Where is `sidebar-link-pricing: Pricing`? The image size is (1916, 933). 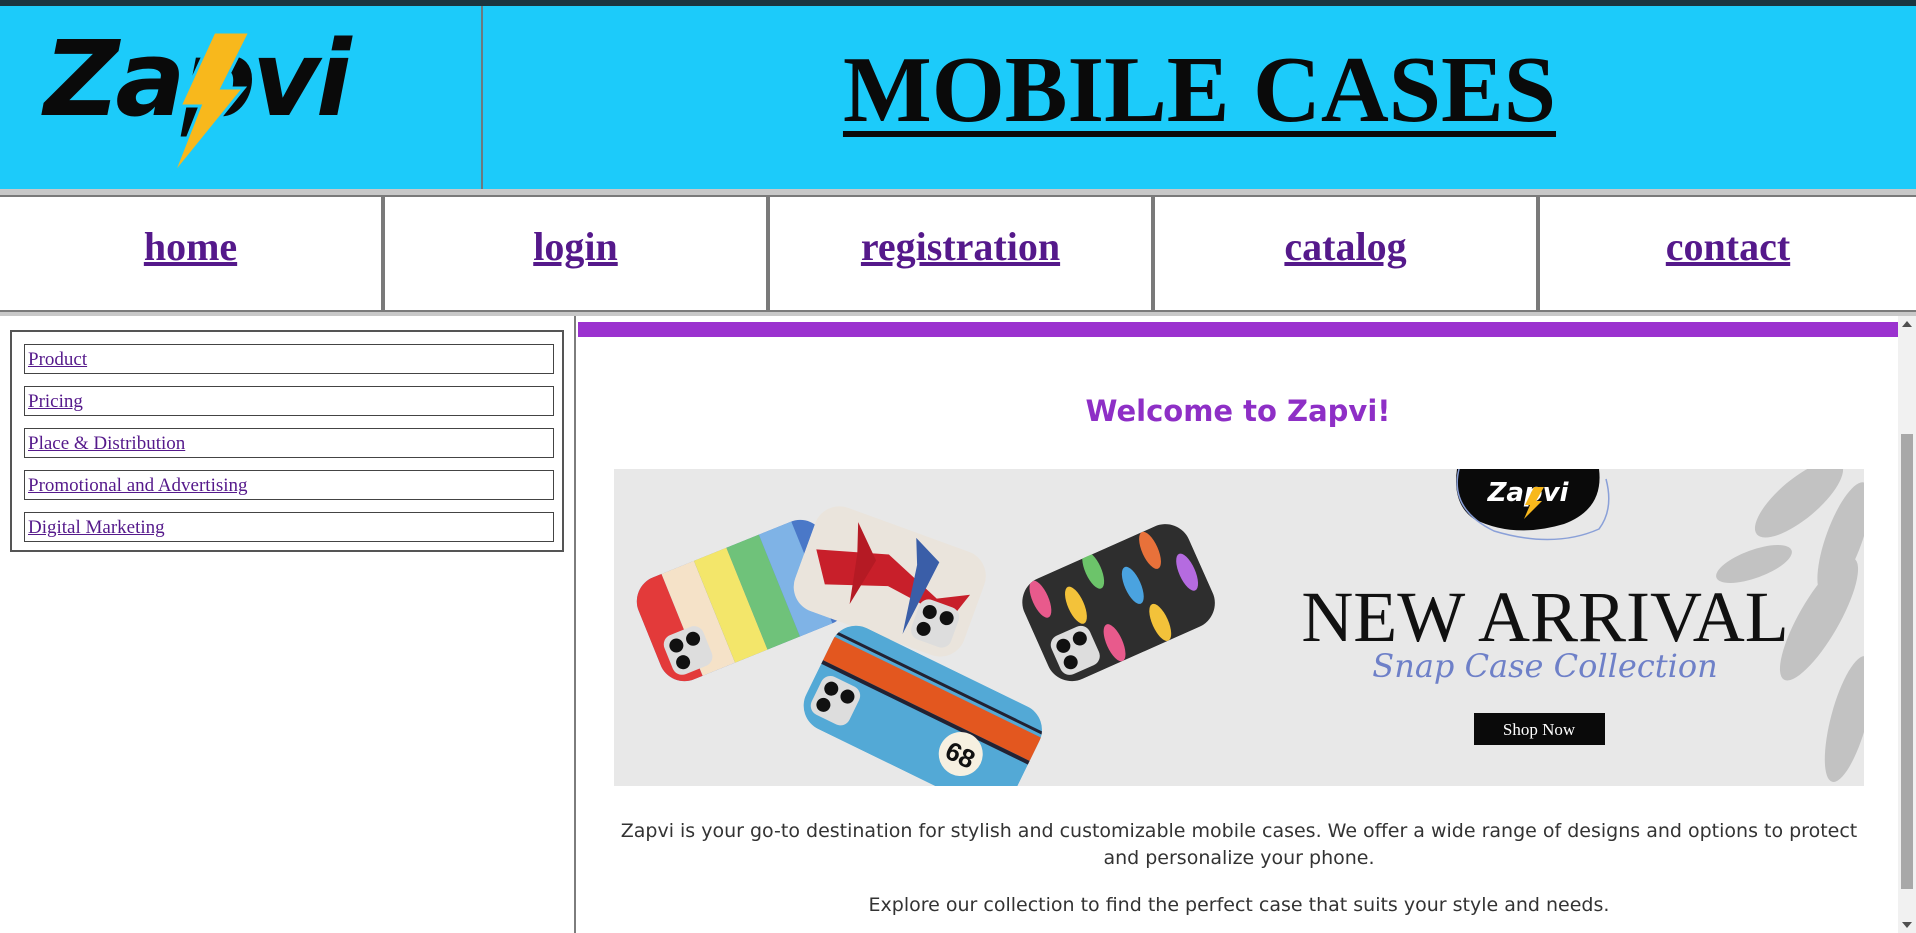
sidebar-link-pricing: Pricing is located at coordinates (55, 402).